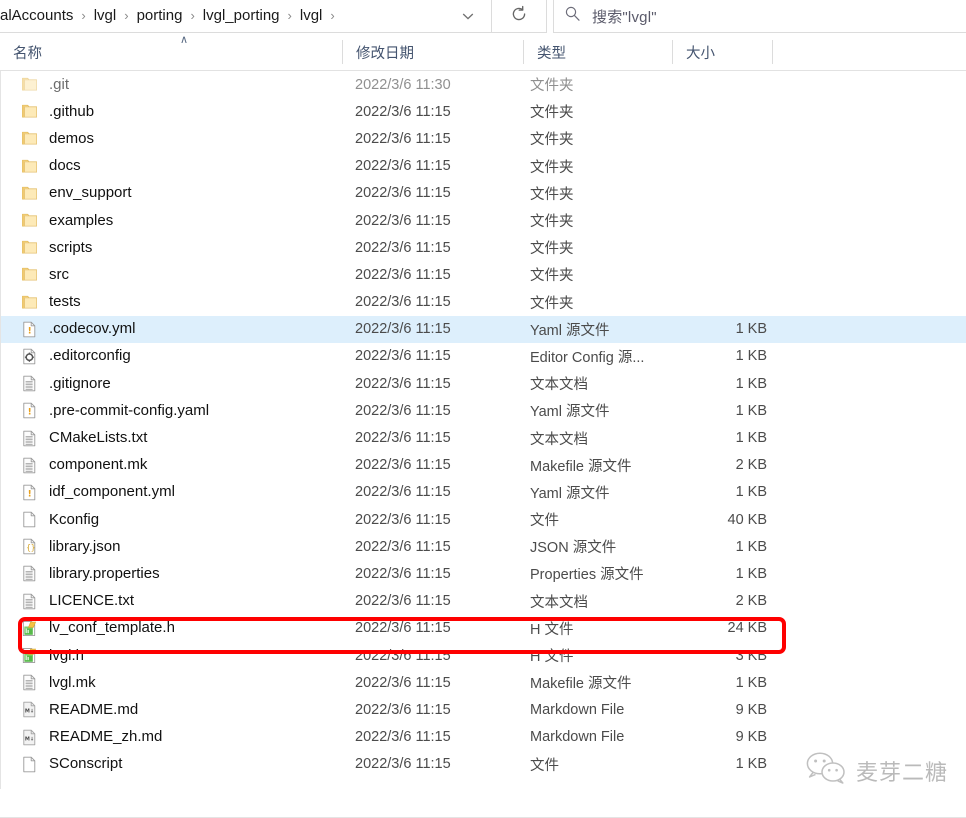 This screenshot has height=818, width=966. I want to click on chevron-down-icon, so click(468, 16).